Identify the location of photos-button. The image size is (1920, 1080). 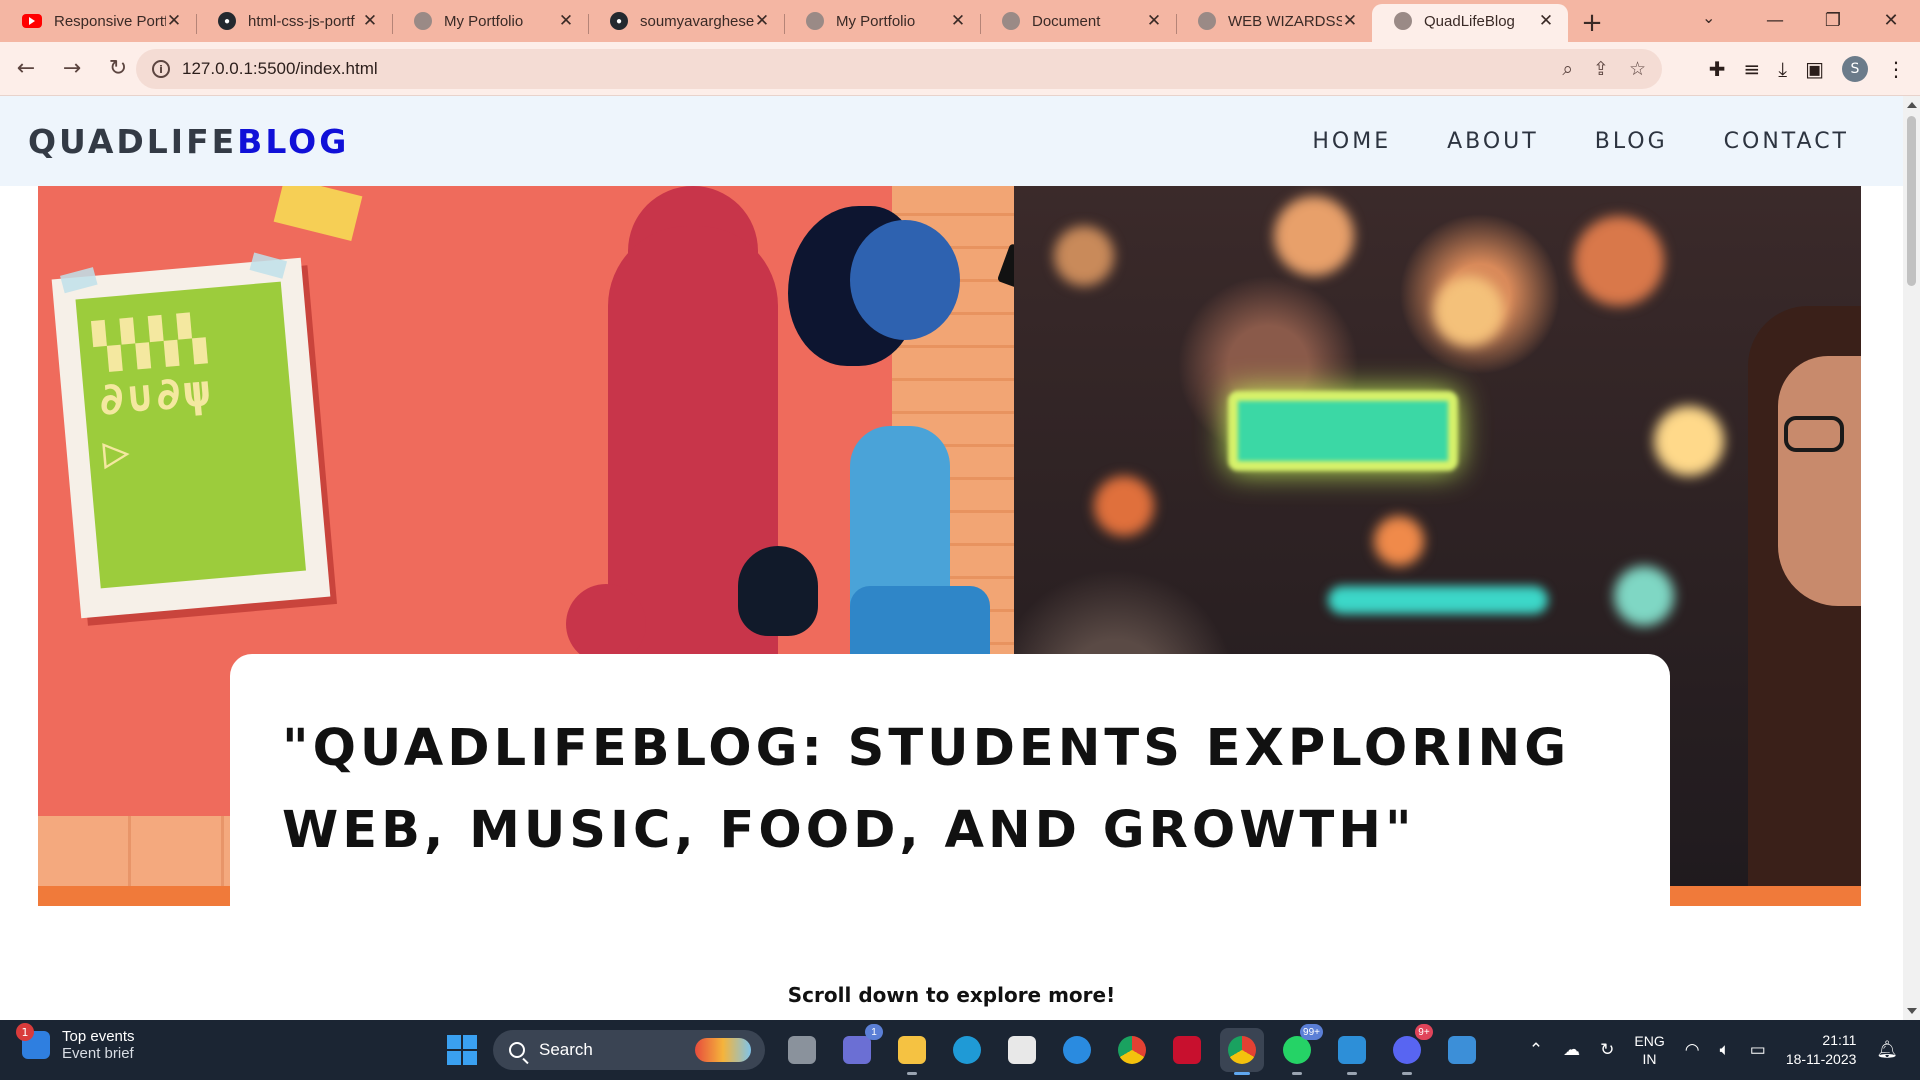
(1462, 1050).